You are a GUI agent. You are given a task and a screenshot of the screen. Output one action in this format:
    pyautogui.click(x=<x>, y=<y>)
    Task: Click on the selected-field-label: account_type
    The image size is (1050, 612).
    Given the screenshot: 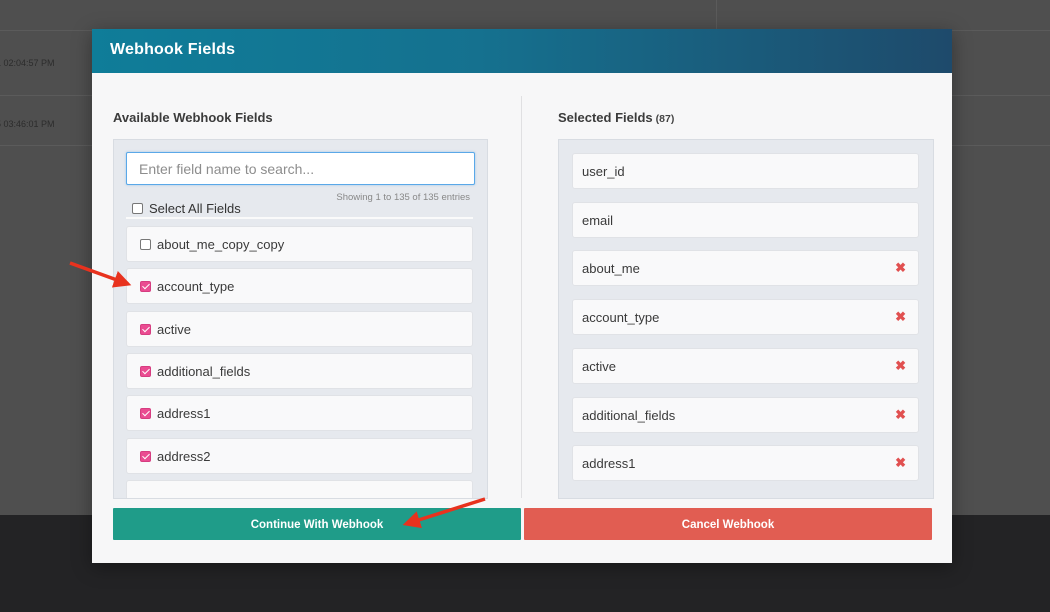 What is the action you would take?
    pyautogui.click(x=621, y=318)
    